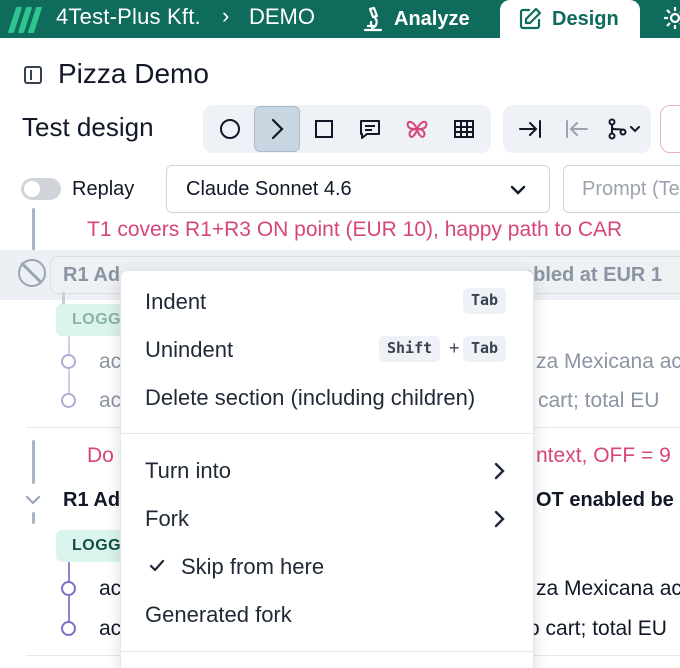 The image size is (680, 668). What do you see at coordinates (133, 73) in the screenshot?
I see `page-title: Pizza Demo` at bounding box center [133, 73].